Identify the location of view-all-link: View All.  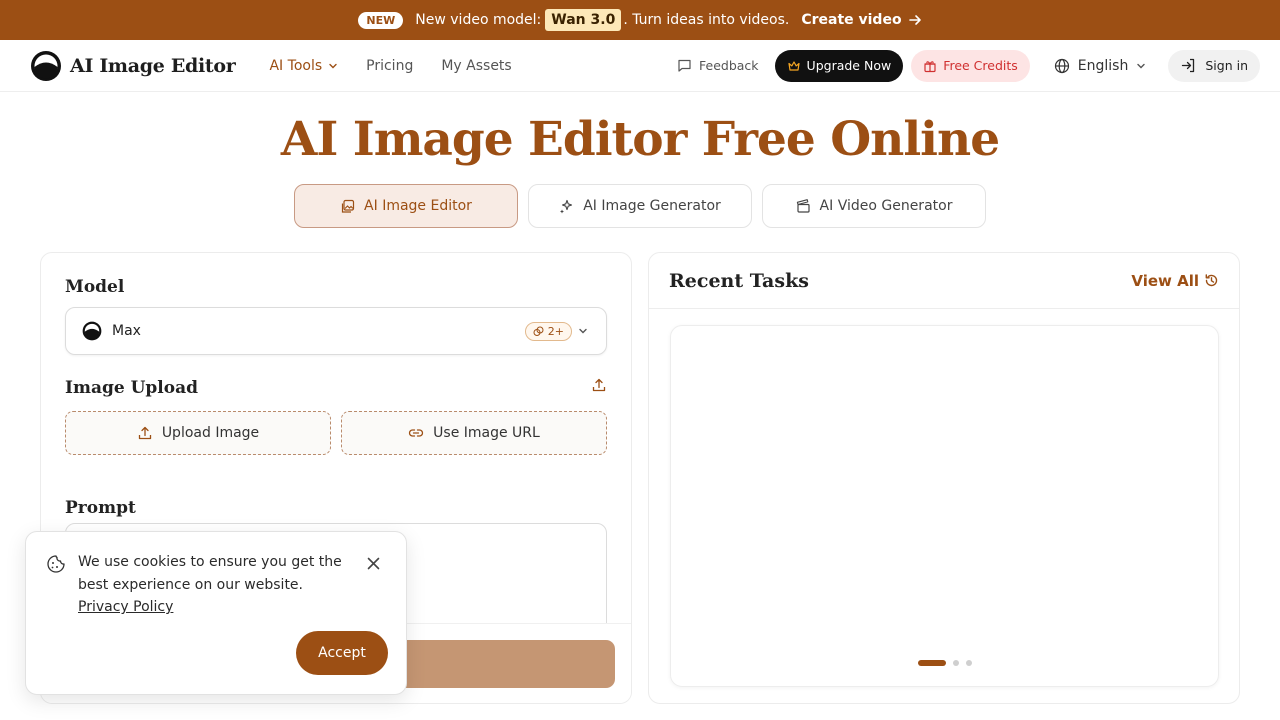
(1175, 281).